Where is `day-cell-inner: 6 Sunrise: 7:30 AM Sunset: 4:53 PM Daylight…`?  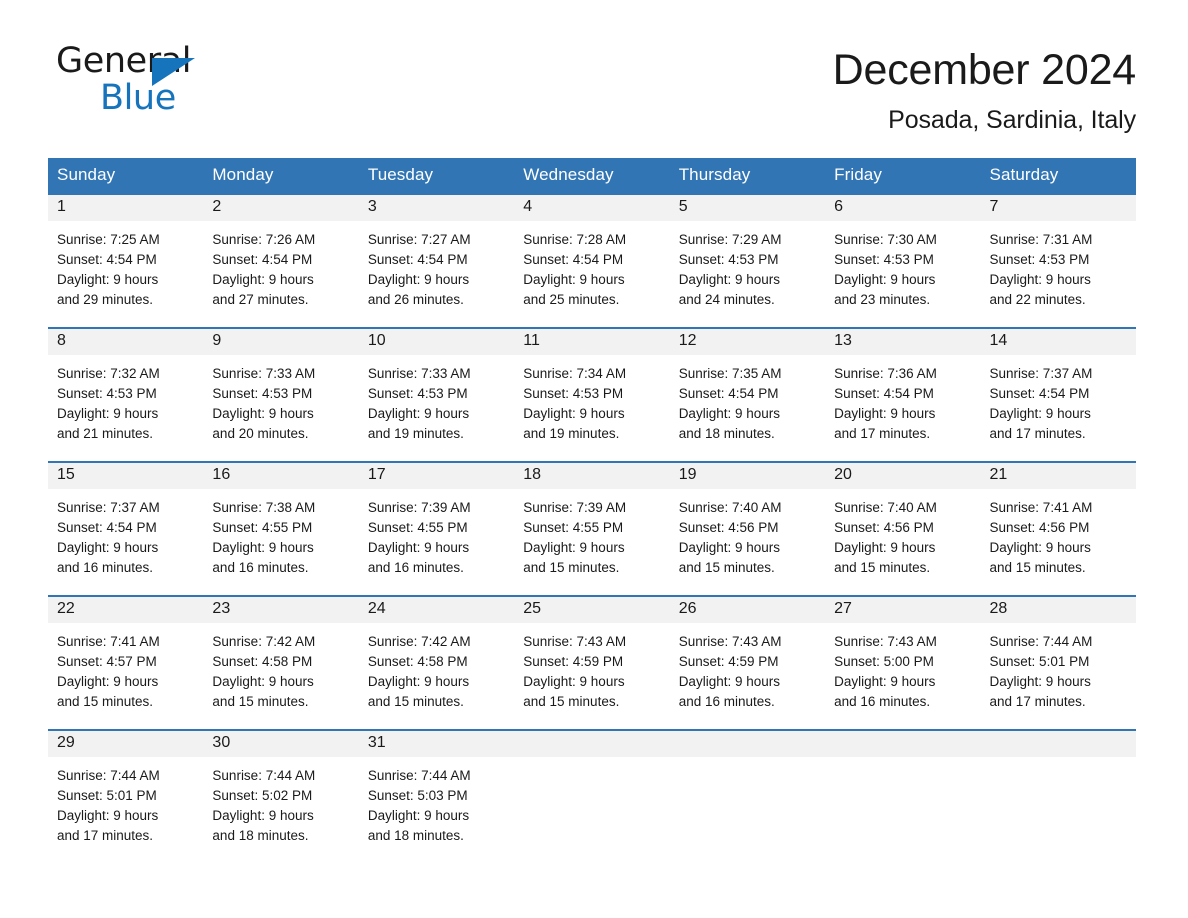 day-cell-inner: 6 Sunrise: 7:30 AM Sunset: 4:53 PM Daylight… is located at coordinates (903, 260).